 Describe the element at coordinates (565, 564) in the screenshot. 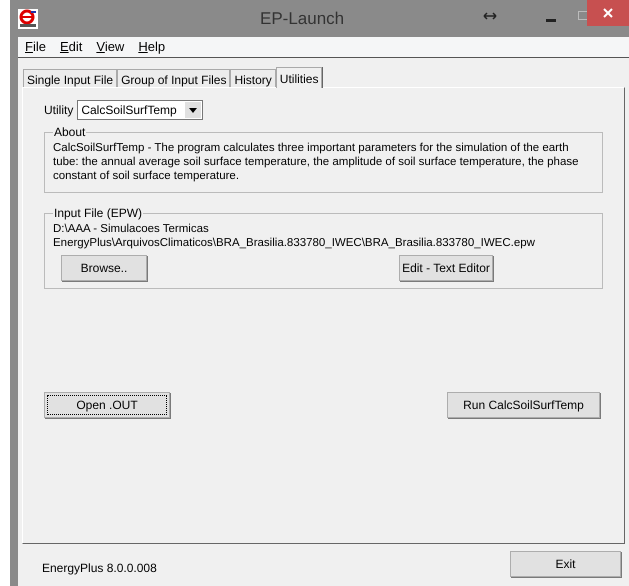

I see `exit-button: Exit` at that location.